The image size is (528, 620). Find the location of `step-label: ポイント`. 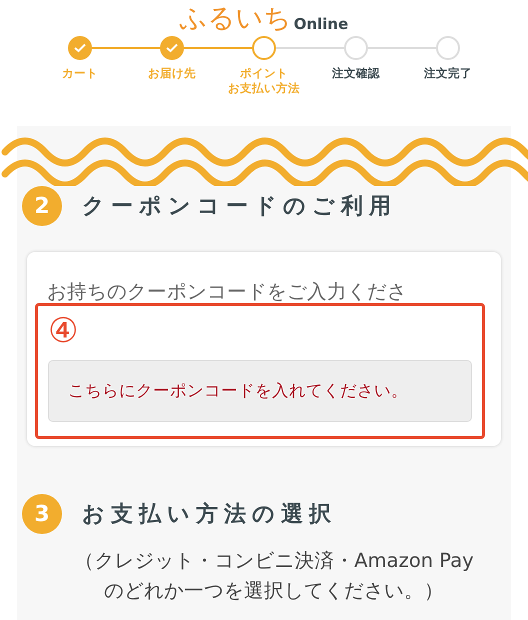

step-label: ポイント is located at coordinates (264, 73).